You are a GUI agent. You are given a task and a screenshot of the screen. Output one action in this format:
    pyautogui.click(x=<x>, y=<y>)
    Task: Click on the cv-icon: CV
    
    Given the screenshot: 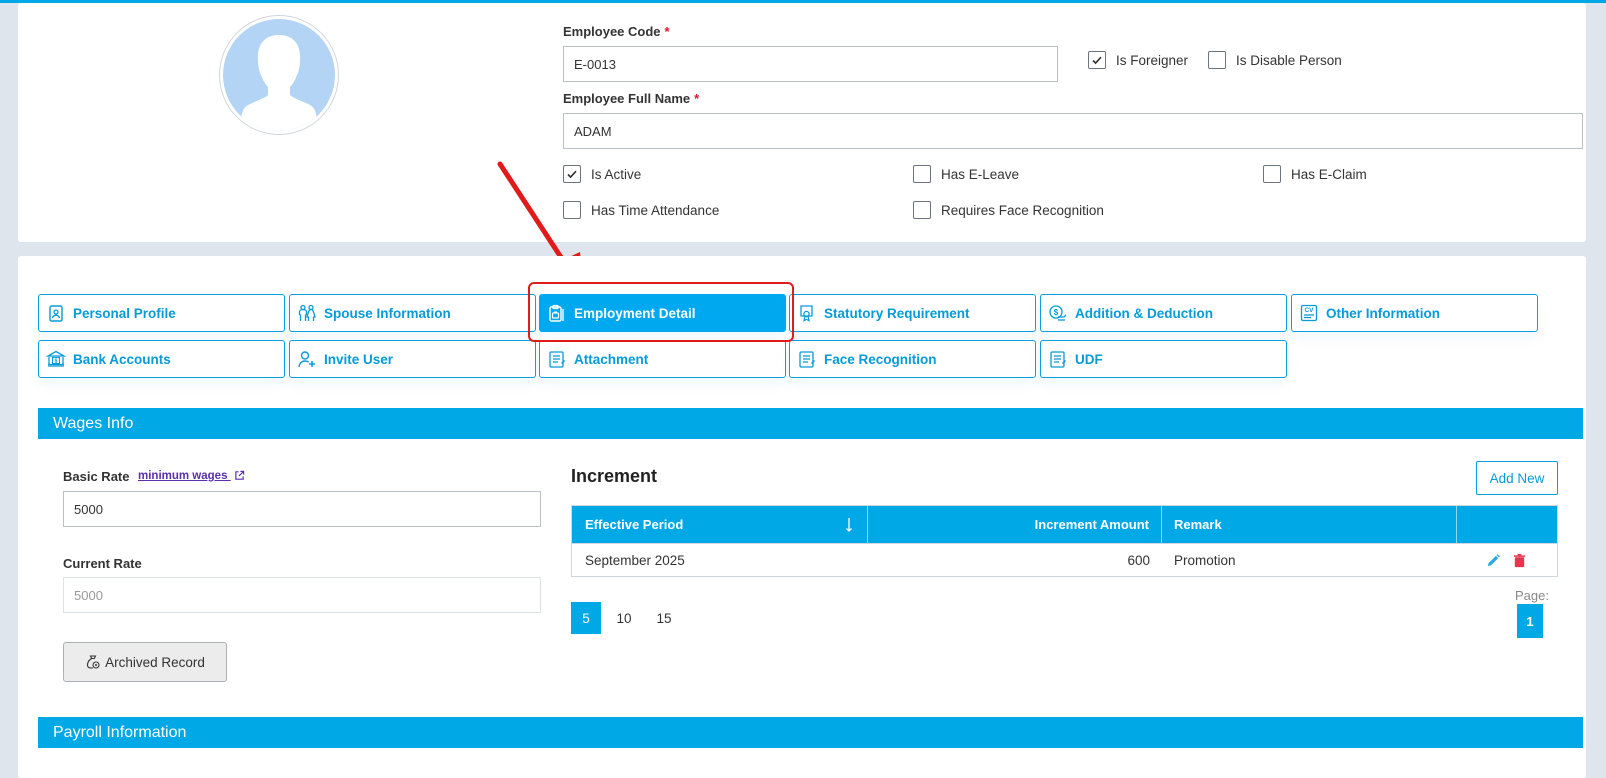 What is the action you would take?
    pyautogui.click(x=1309, y=313)
    